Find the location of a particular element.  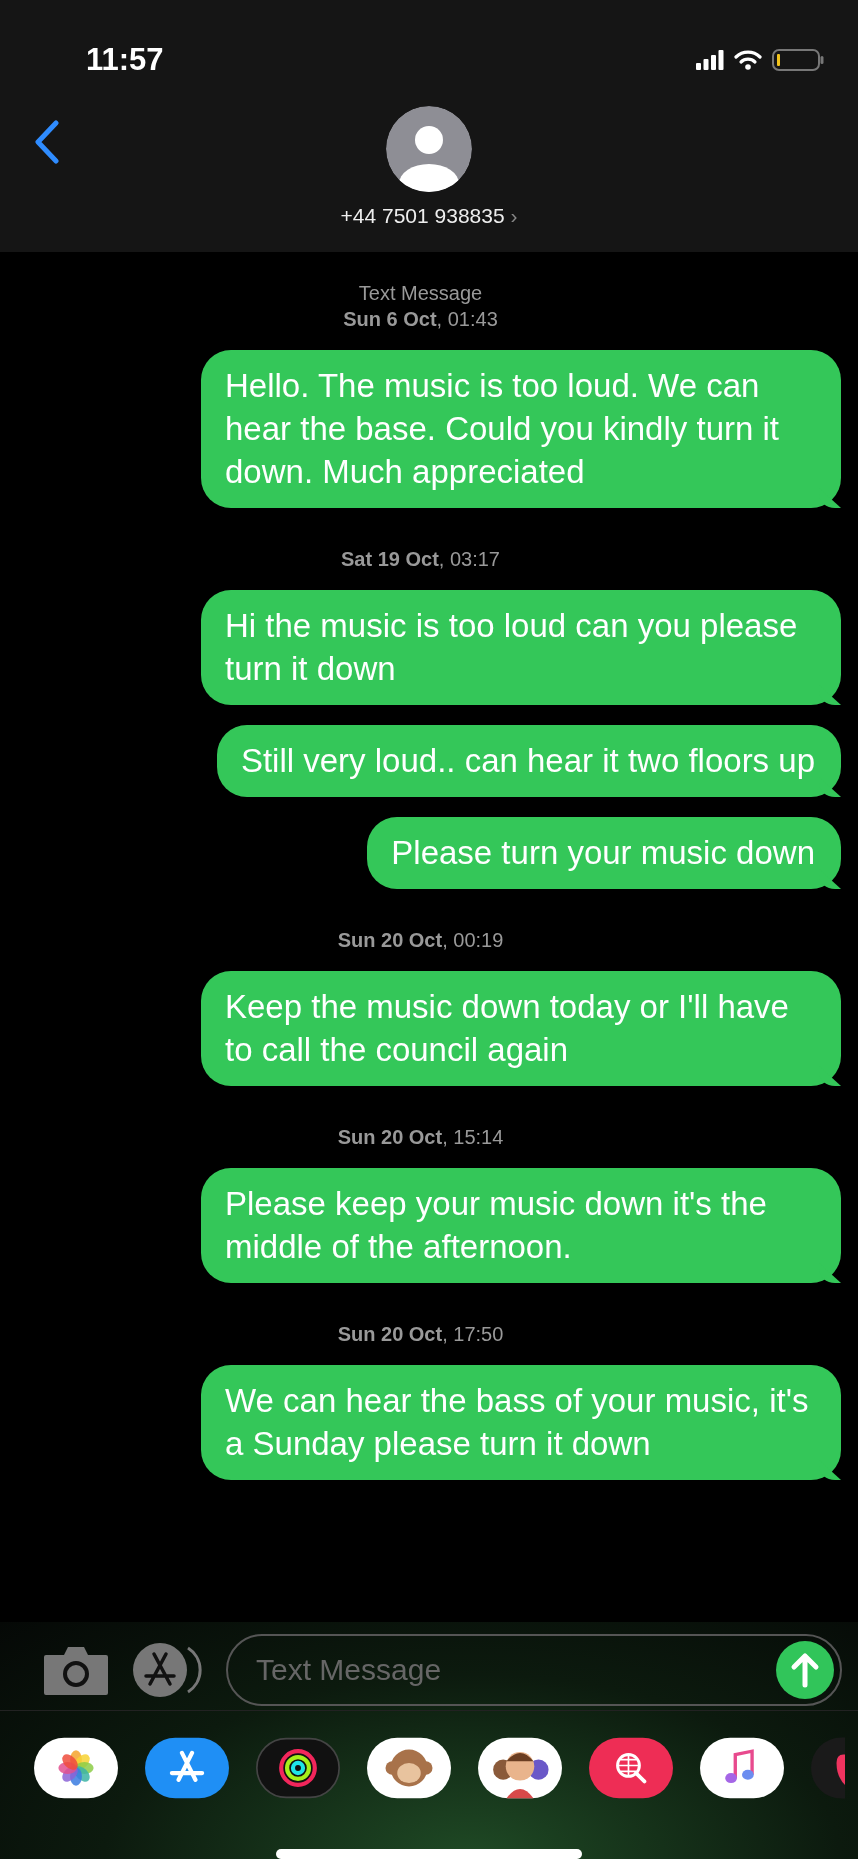

contact-name: +44 7501 938835 › is located at coordinates (429, 216).